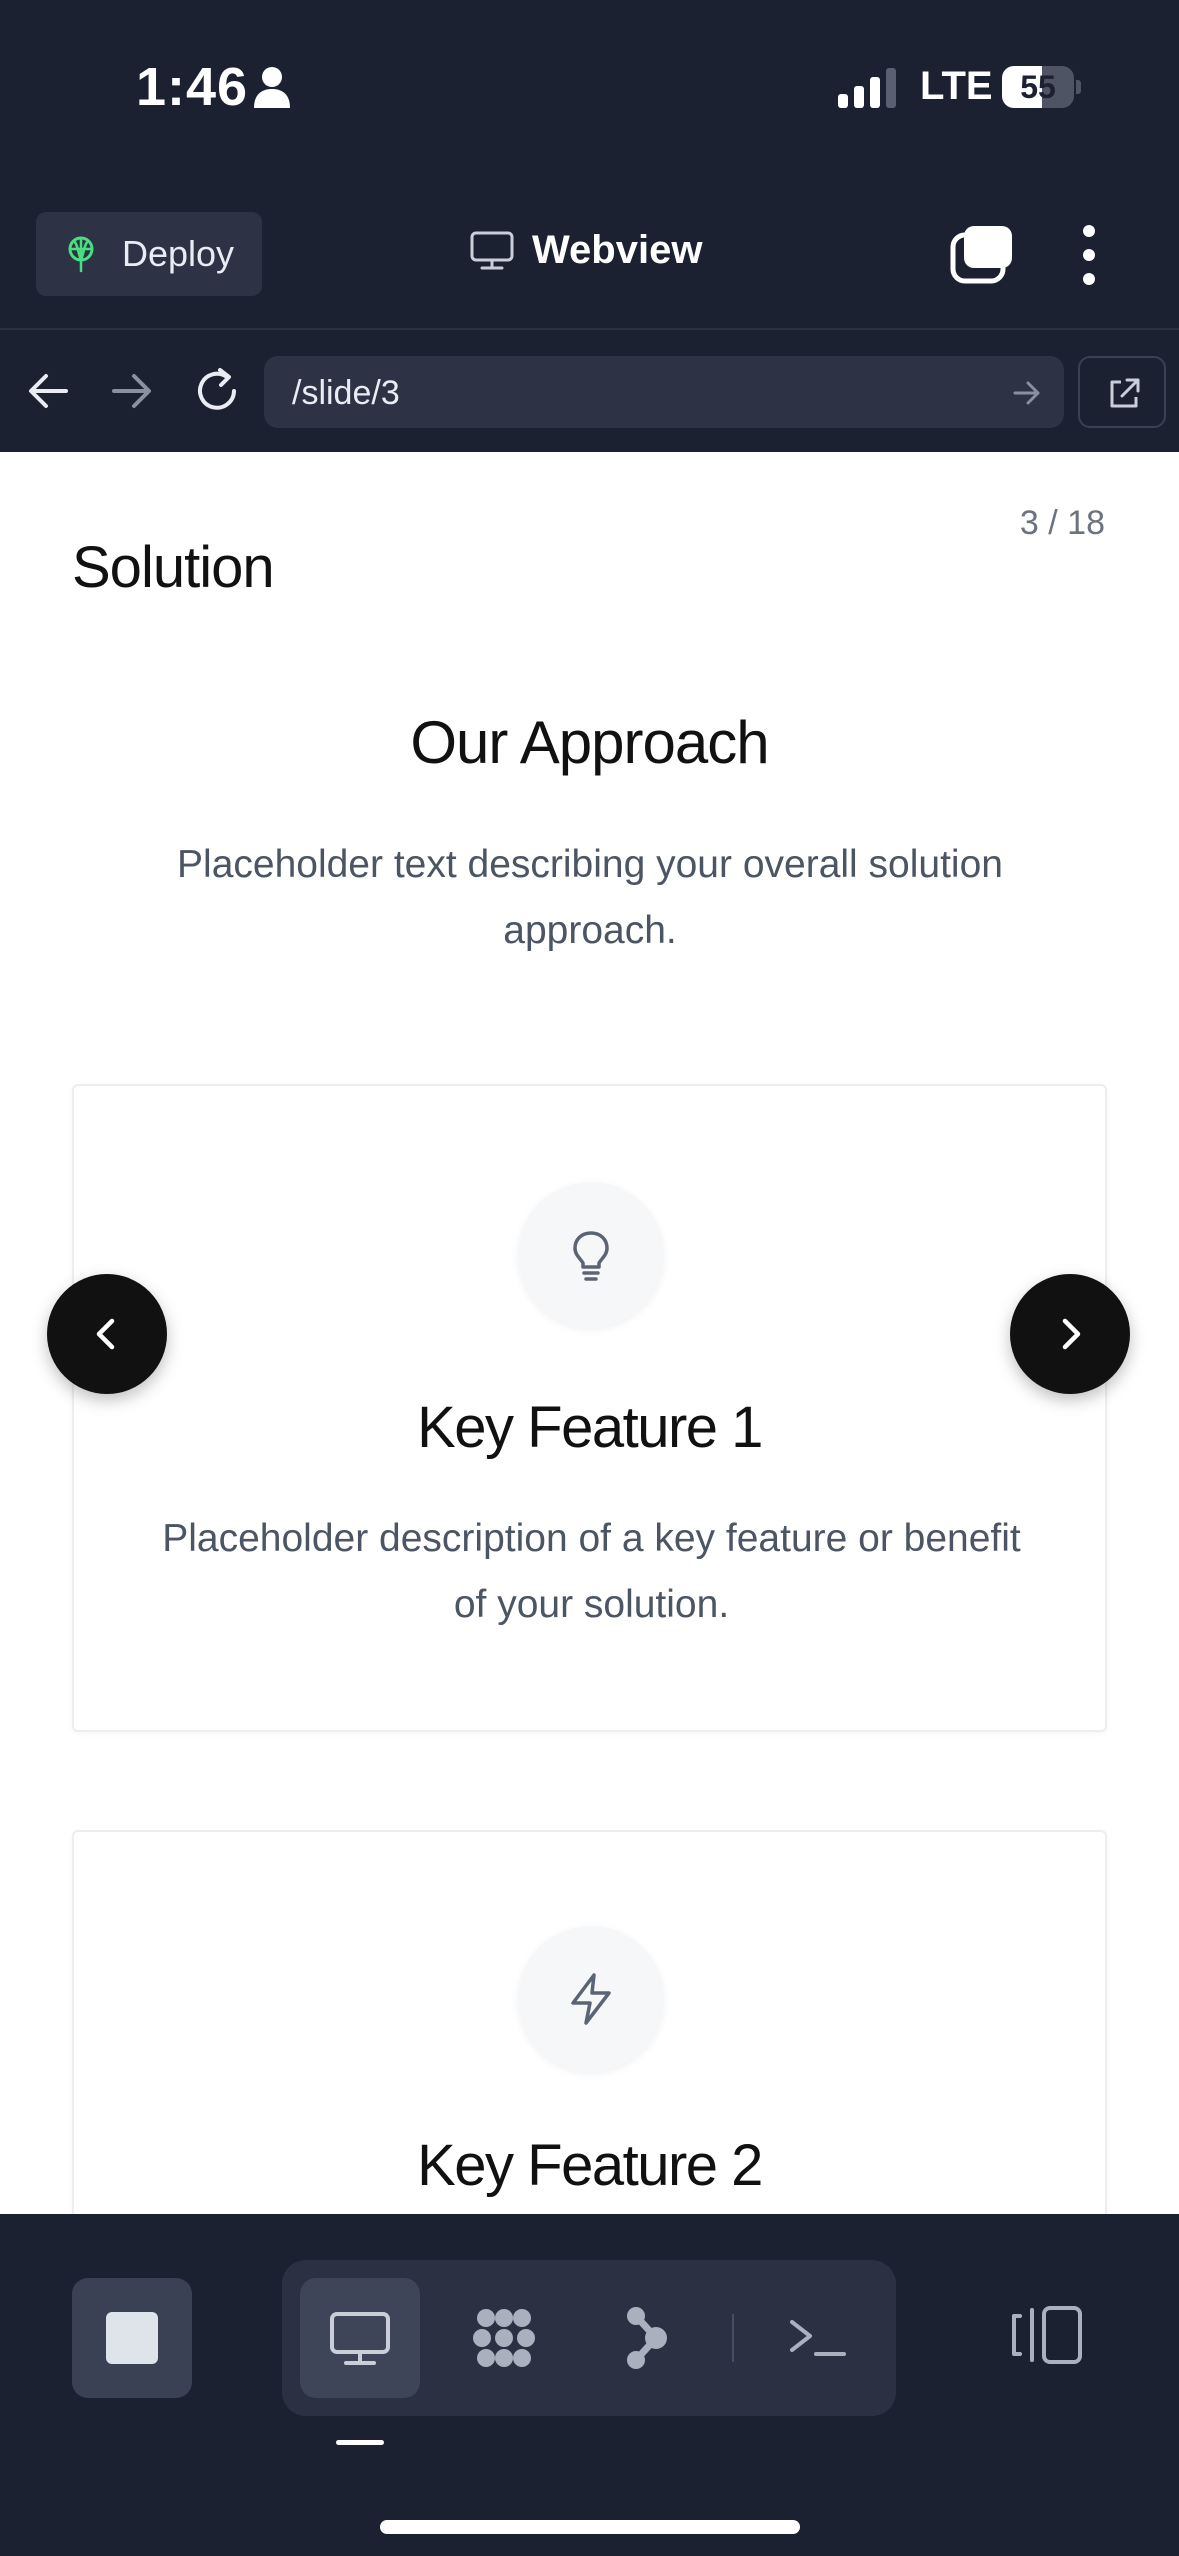 This screenshot has height=2556, width=1179. I want to click on bottom-bar, so click(589, 2385).